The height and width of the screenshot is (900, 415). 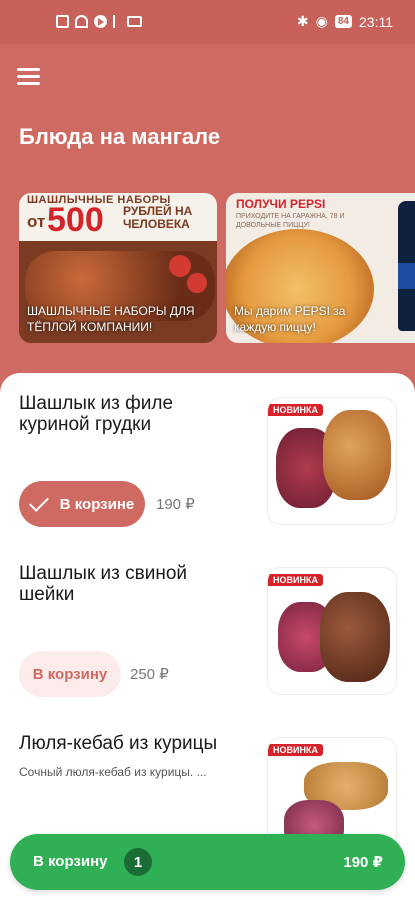 I want to click on cart-bar-label: В корзину, so click(x=70, y=861).